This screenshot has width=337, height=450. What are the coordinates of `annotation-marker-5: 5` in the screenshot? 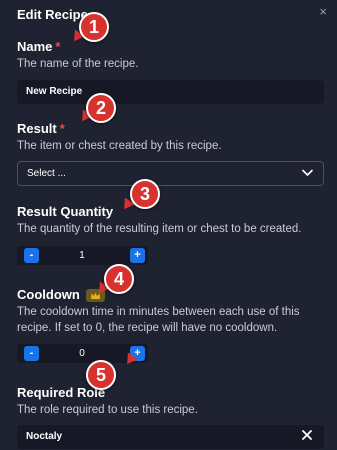 It's located at (101, 375).